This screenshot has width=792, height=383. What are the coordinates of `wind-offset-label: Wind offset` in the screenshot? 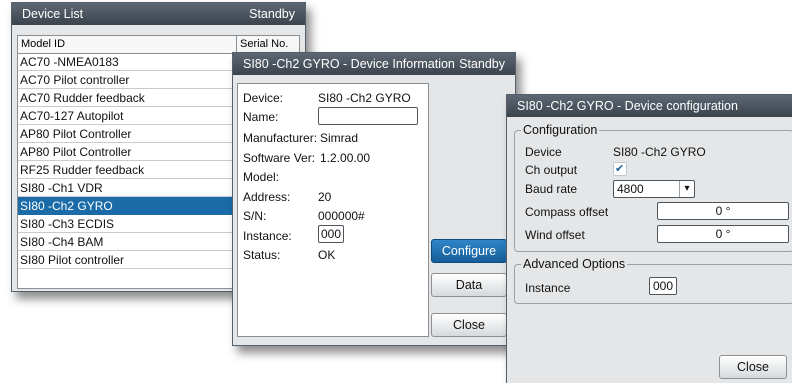 It's located at (555, 235).